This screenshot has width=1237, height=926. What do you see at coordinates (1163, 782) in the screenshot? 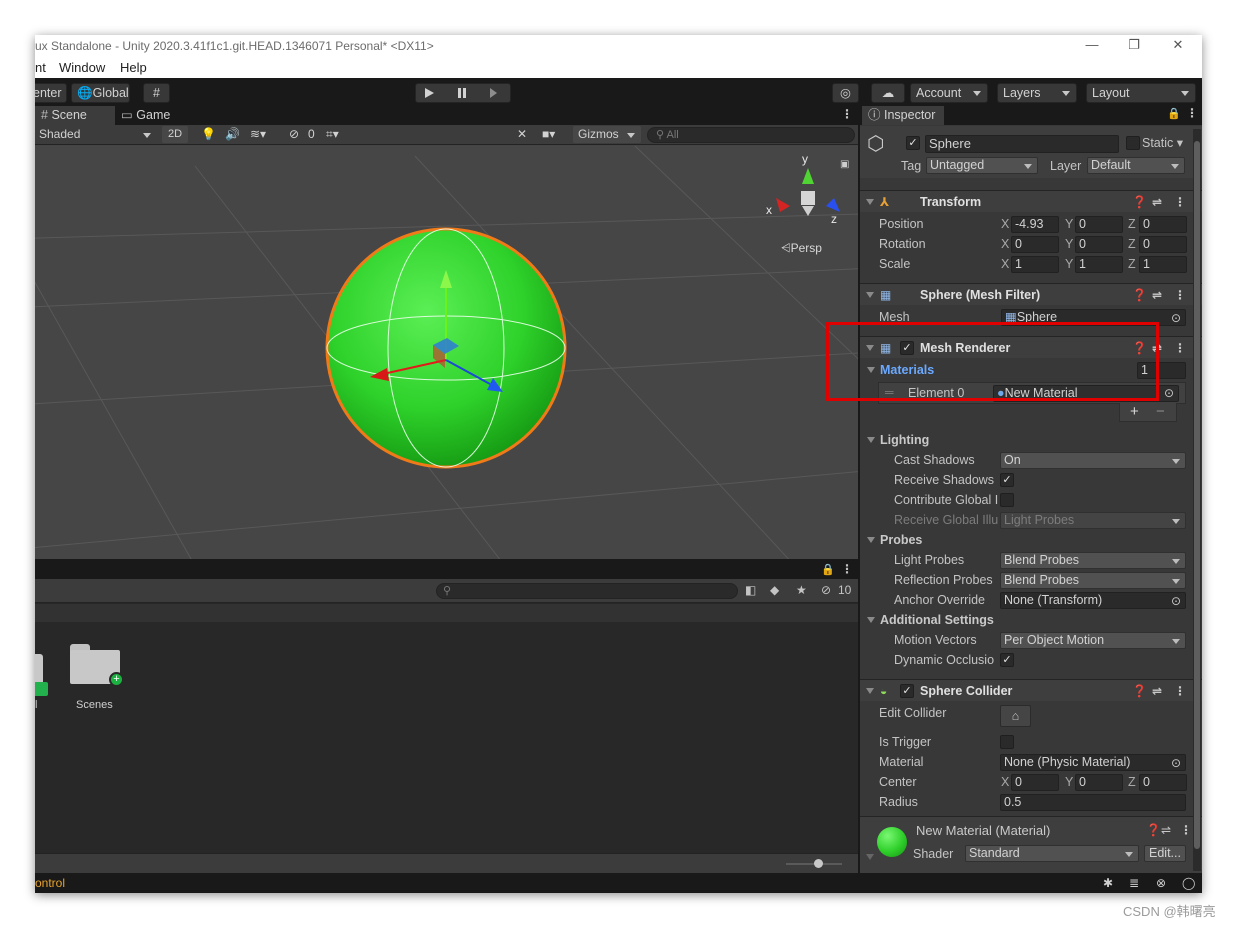
I see `center-z-field: 0` at bounding box center [1163, 782].